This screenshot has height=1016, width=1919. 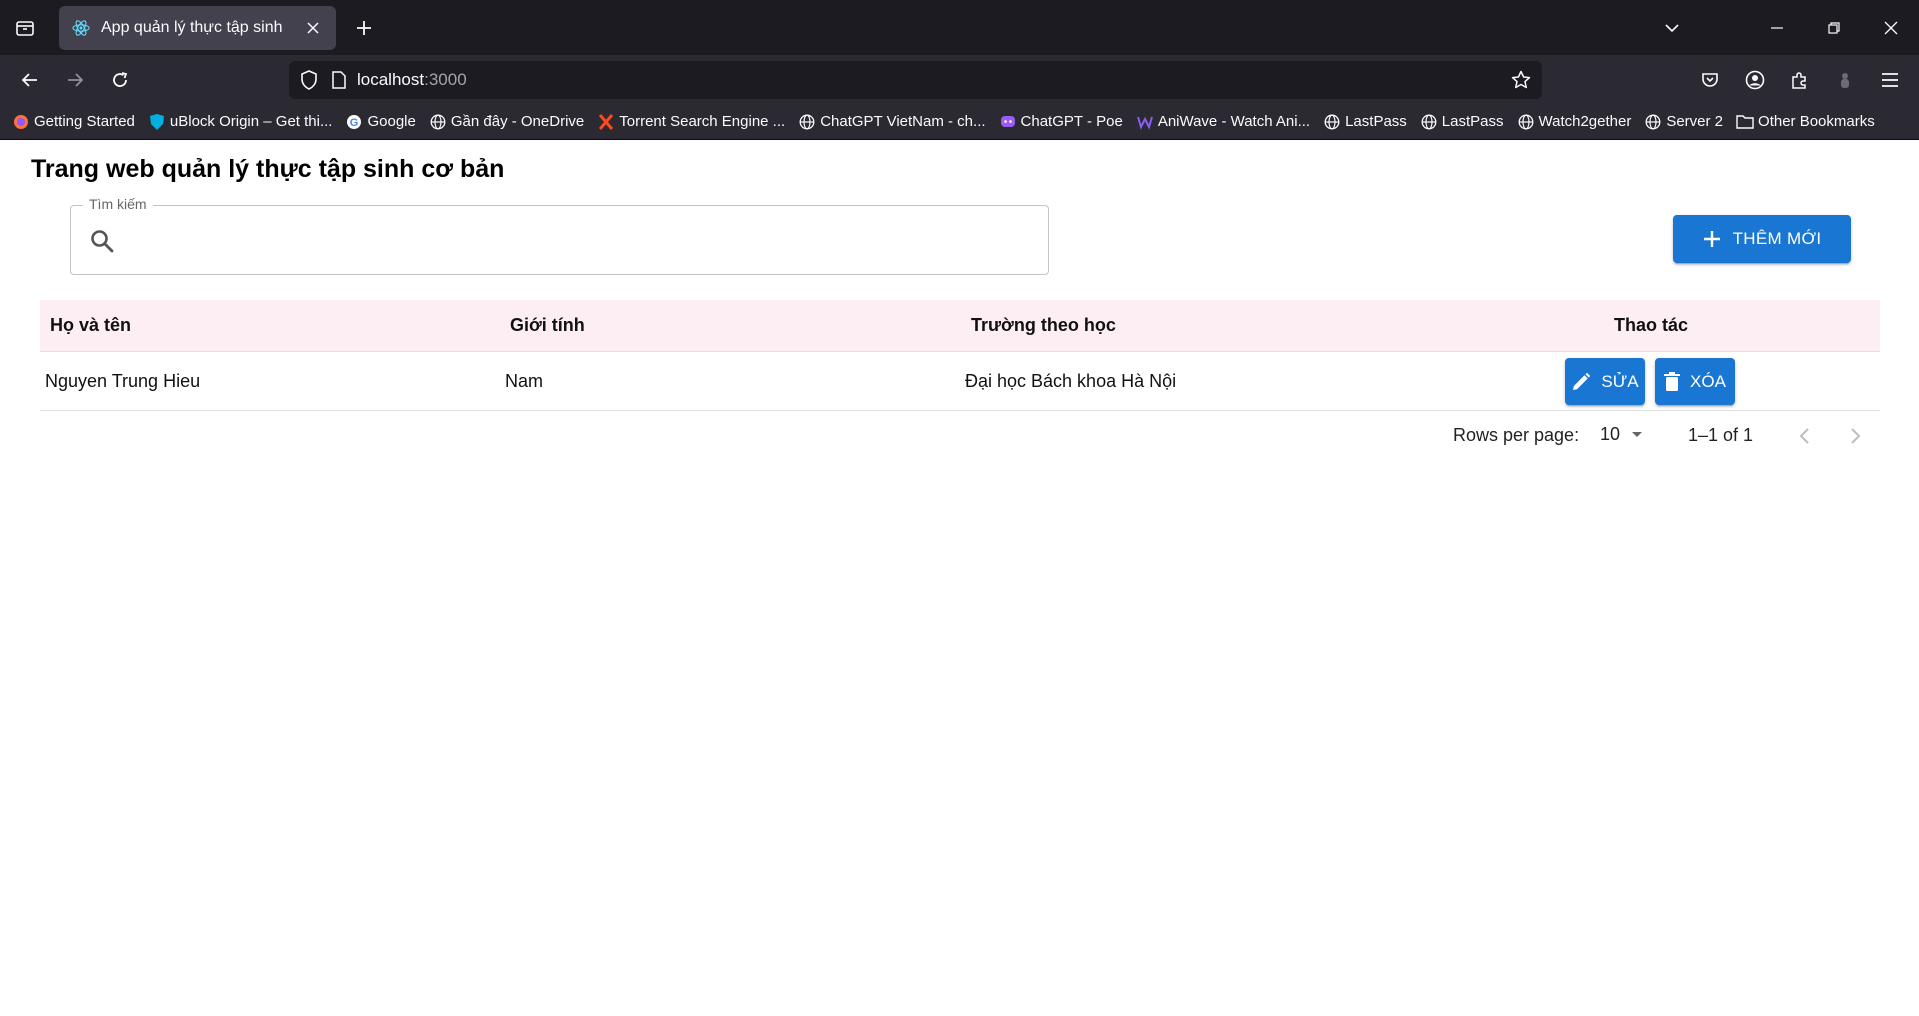 I want to click on poe-icon, so click(x=1008, y=122).